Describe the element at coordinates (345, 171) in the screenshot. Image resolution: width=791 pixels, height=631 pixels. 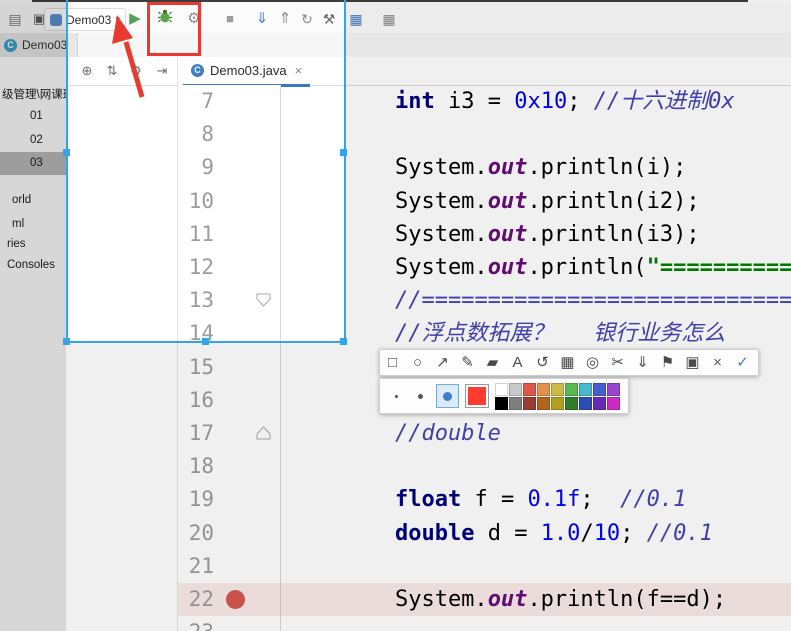
I see `selection-border-right` at that location.